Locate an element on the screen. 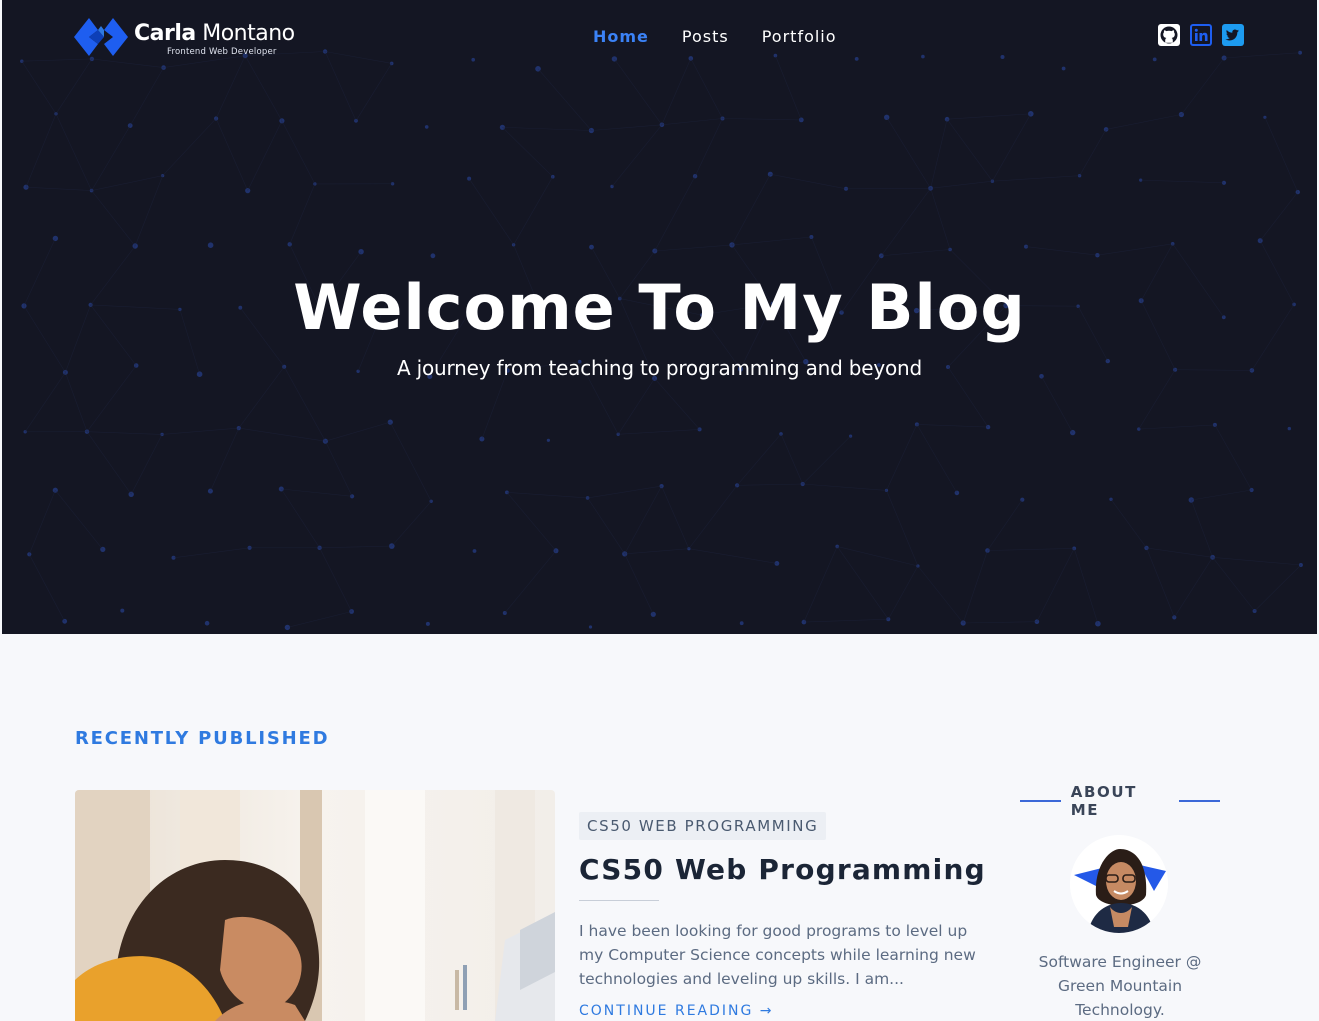  about-line-left is located at coordinates (1040, 801).